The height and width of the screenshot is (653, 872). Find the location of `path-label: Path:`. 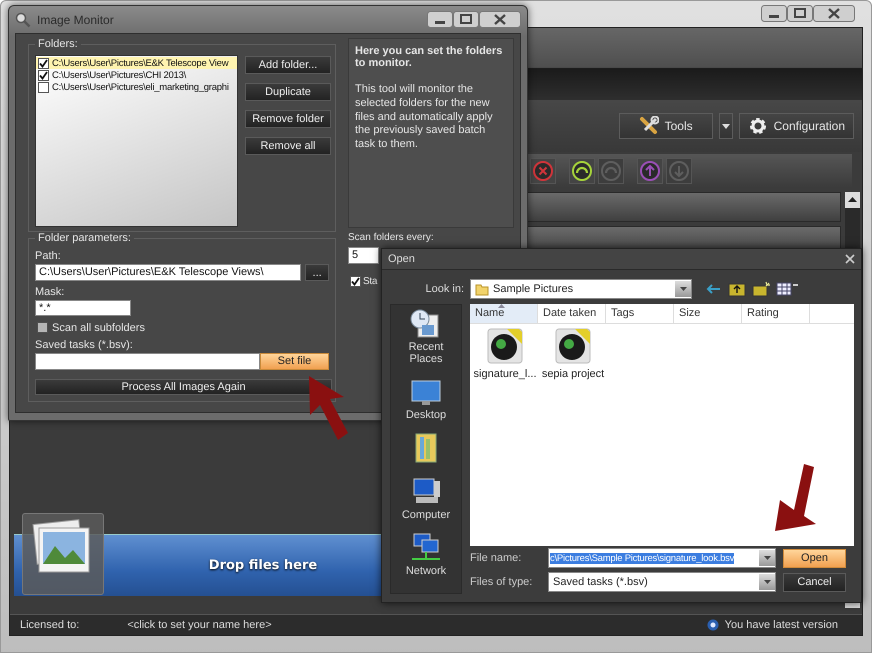

path-label: Path: is located at coordinates (48, 256).